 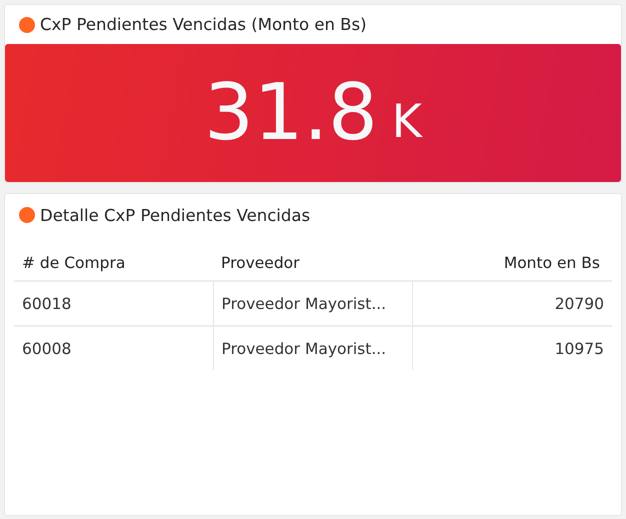 I want to click on column-header: # de Compra, so click(x=113, y=263).